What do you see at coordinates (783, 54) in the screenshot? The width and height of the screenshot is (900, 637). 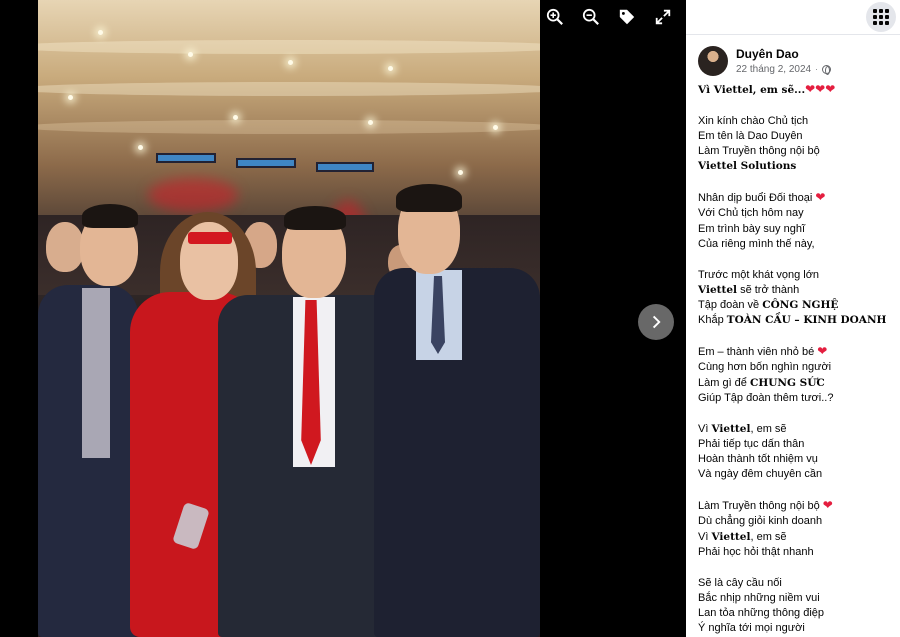 I see `author-name: Duyên Dao` at bounding box center [783, 54].